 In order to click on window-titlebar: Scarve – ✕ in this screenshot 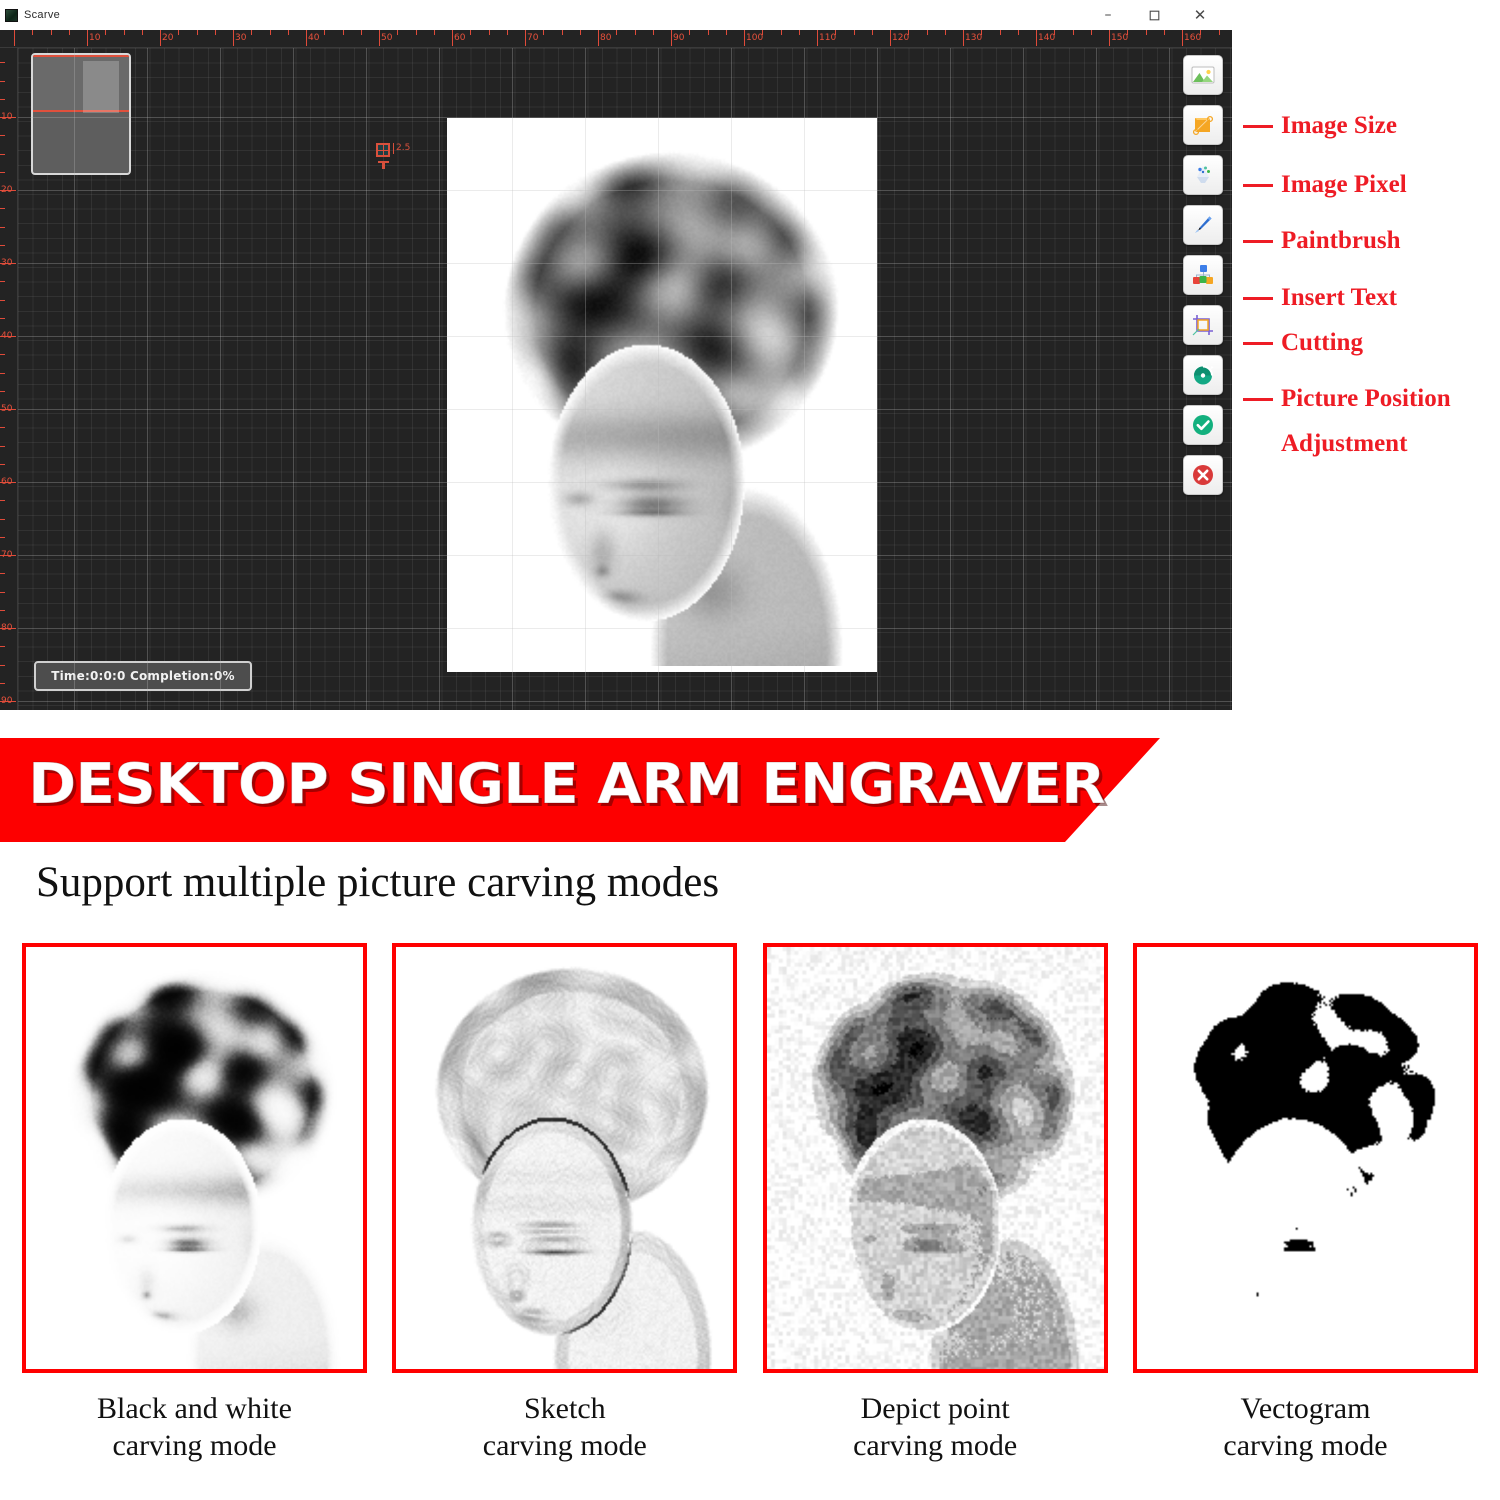, I will do `click(616, 15)`.